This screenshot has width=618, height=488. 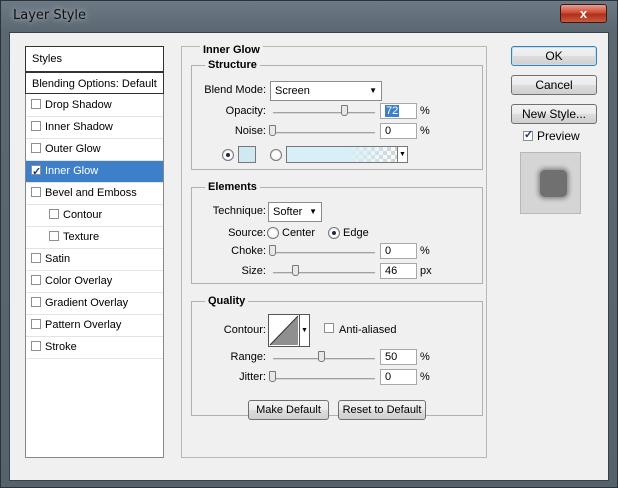 I want to click on style-item-label: Pattern Overlay, so click(x=83, y=325).